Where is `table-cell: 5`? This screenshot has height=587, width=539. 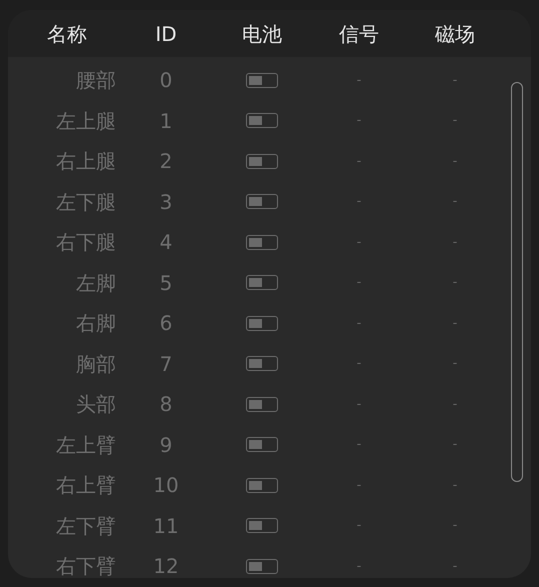 table-cell: 5 is located at coordinates (166, 282).